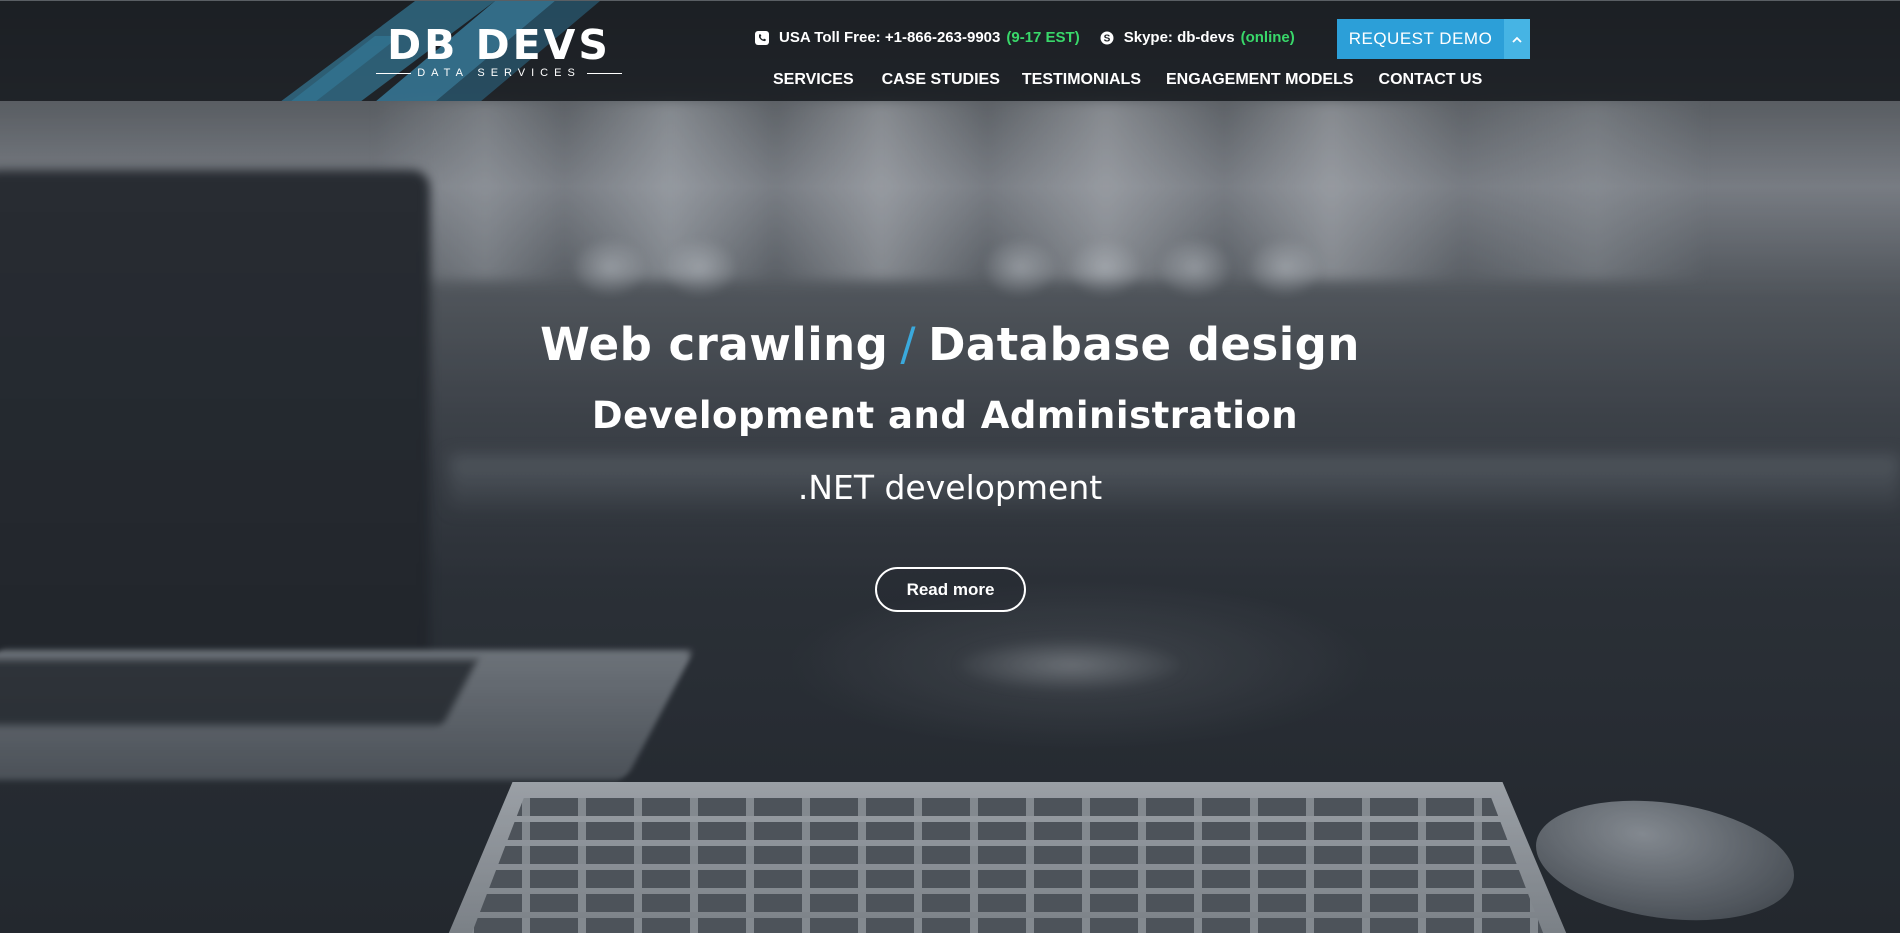  Describe the element at coordinates (1179, 37) in the screenshot. I see `skype-label: Skype: db-devs` at that location.